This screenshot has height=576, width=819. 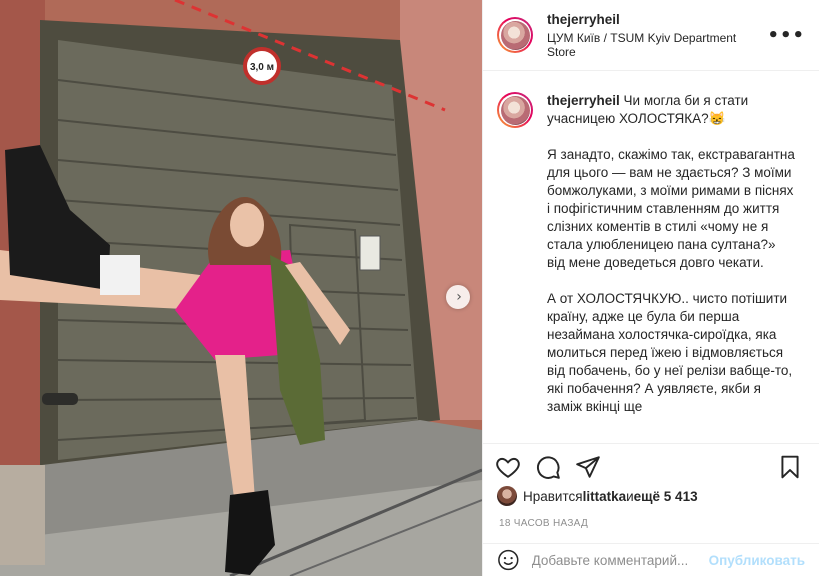 What do you see at coordinates (657, 45) in the screenshot?
I see `header-location: ЦУМ Київ / TSUM Kyiv Department Store` at bounding box center [657, 45].